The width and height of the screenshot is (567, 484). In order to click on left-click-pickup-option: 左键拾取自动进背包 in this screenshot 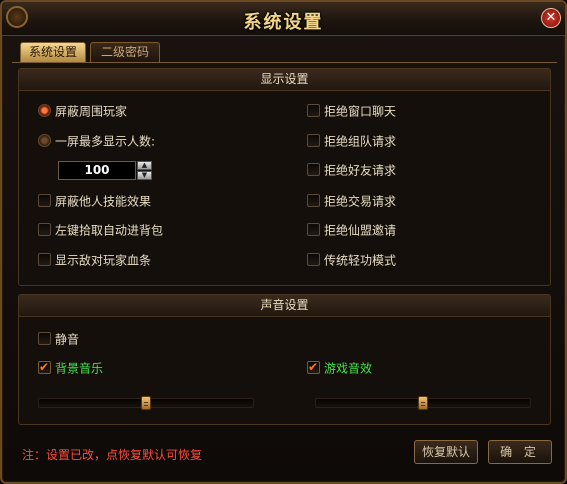, I will do `click(100, 230)`.